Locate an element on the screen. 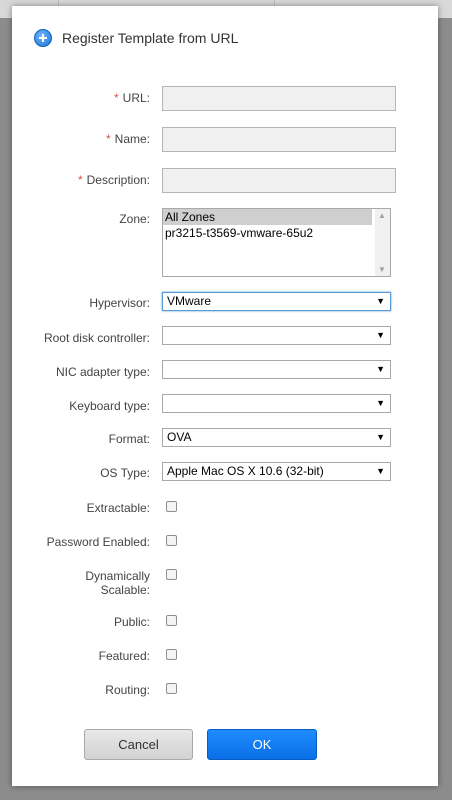 The width and height of the screenshot is (452, 800). description-label-text: Description: is located at coordinates (118, 180).